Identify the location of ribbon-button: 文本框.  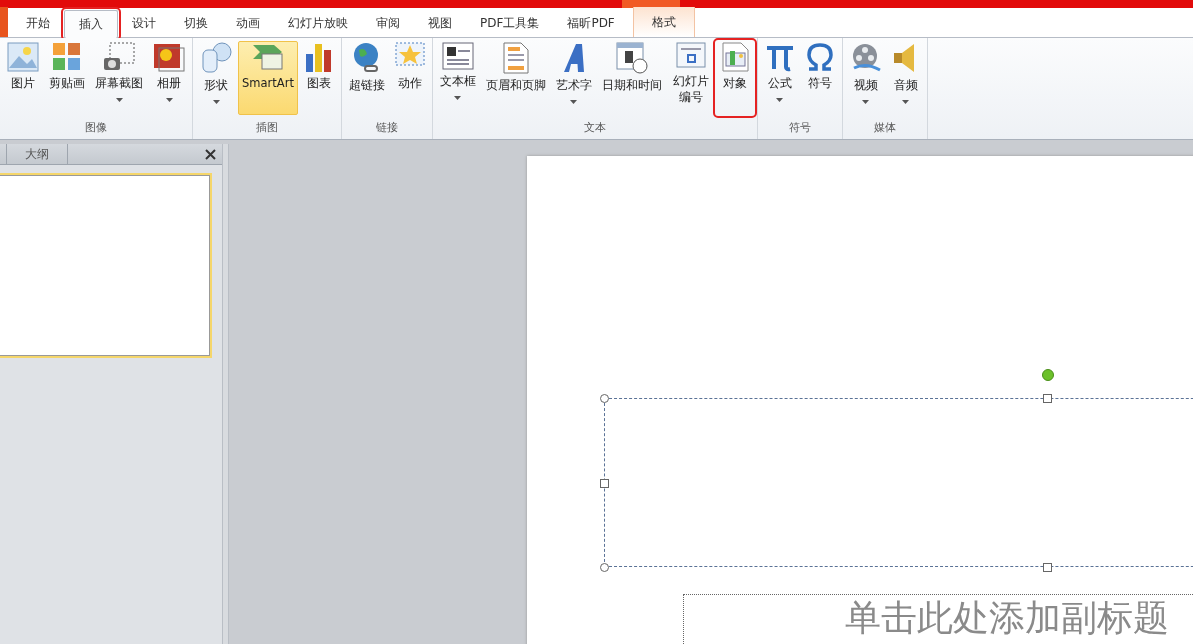
(457, 78).